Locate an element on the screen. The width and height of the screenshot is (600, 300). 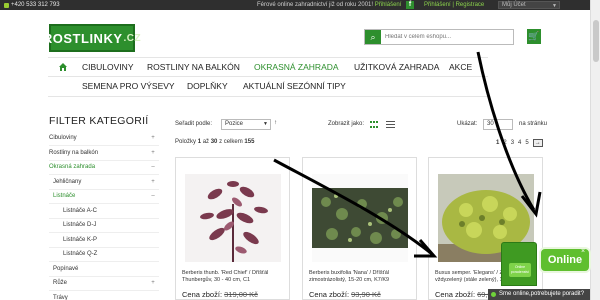
count-from: 1 is located at coordinates (199, 142).